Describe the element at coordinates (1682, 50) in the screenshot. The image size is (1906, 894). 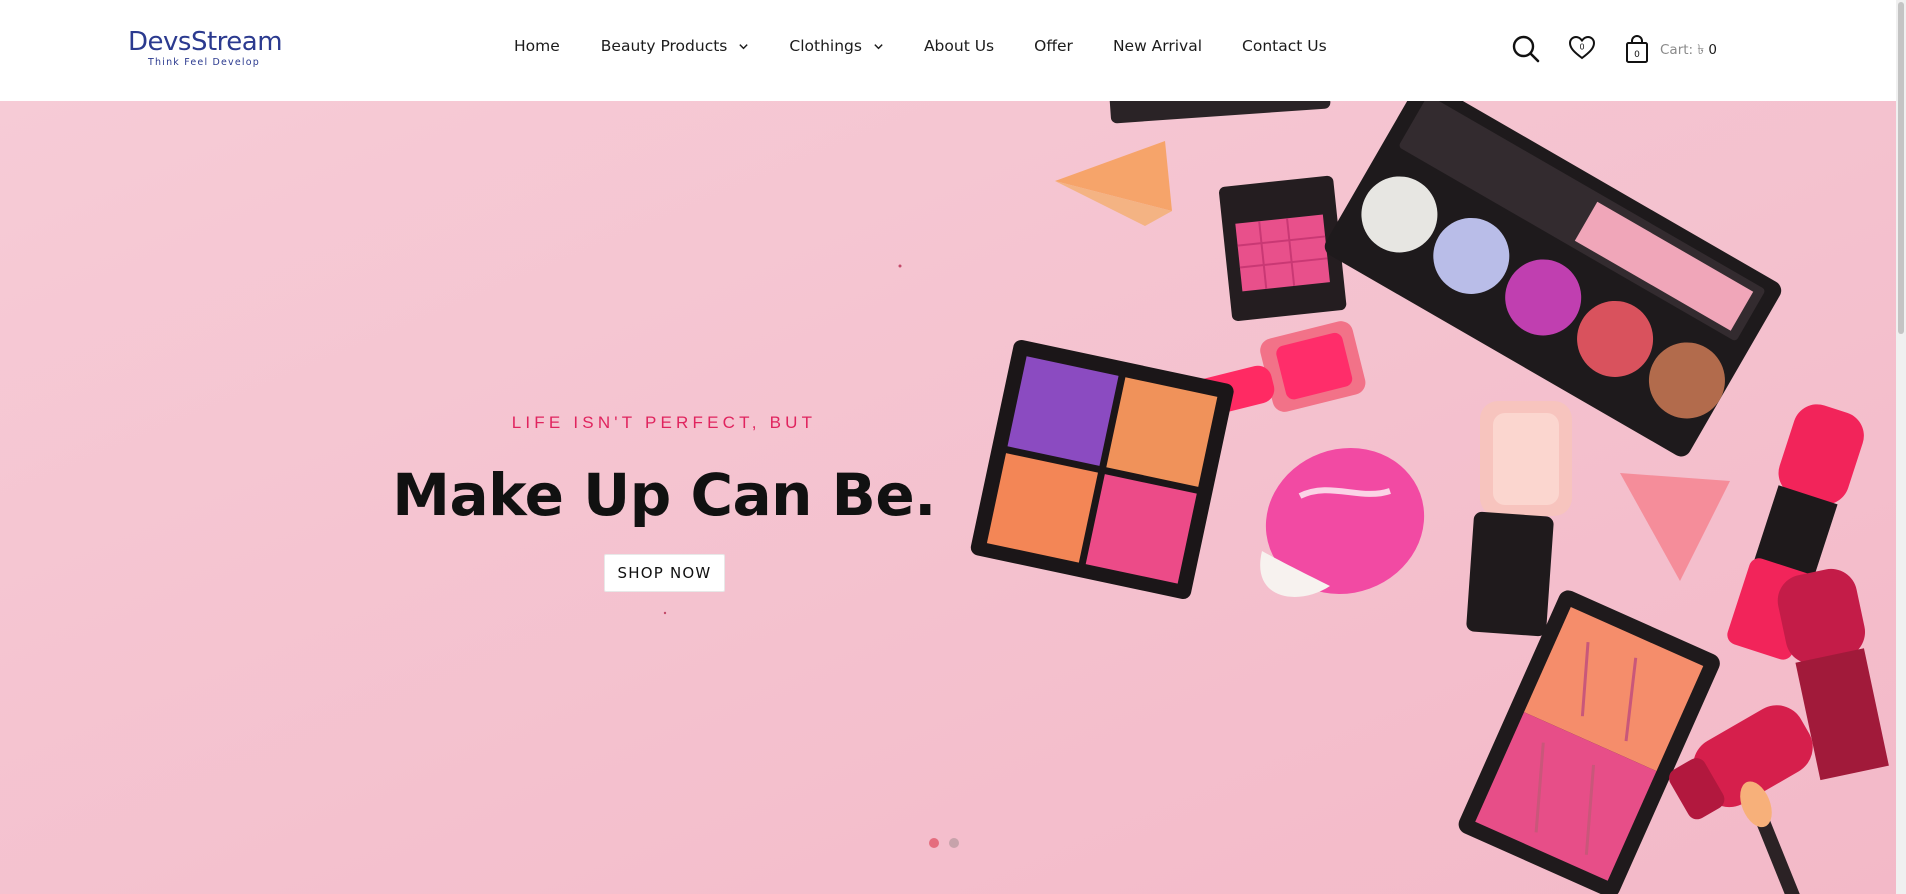
I see `cart-label: Cart: ৳` at that location.